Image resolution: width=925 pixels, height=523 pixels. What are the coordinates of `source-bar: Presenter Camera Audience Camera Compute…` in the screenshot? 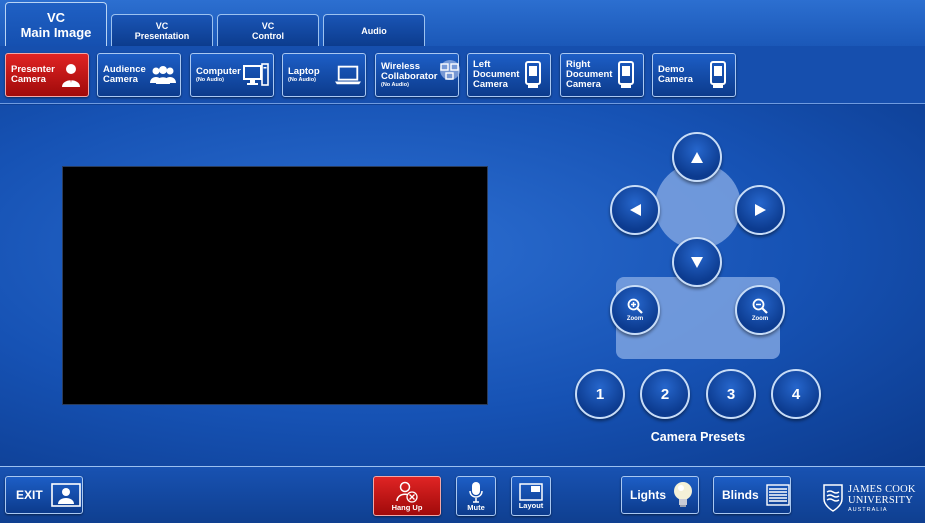 It's located at (462, 75).